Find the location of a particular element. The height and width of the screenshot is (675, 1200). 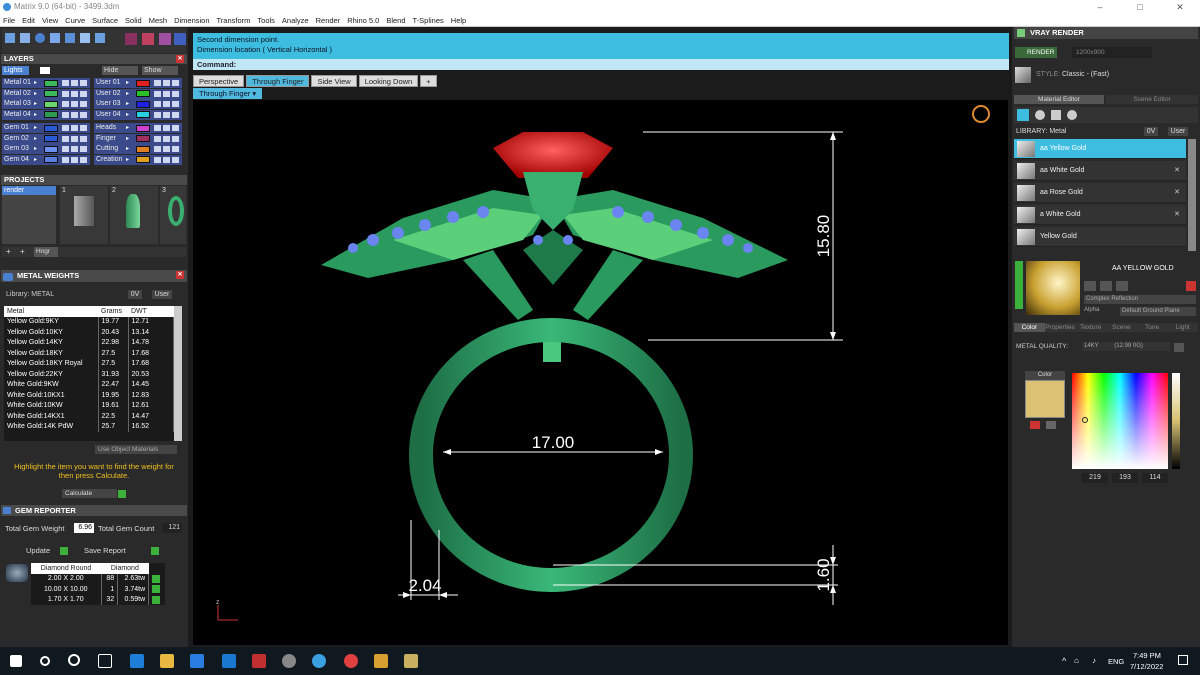

viewport-name: Through Finger ▾ is located at coordinates (228, 93).